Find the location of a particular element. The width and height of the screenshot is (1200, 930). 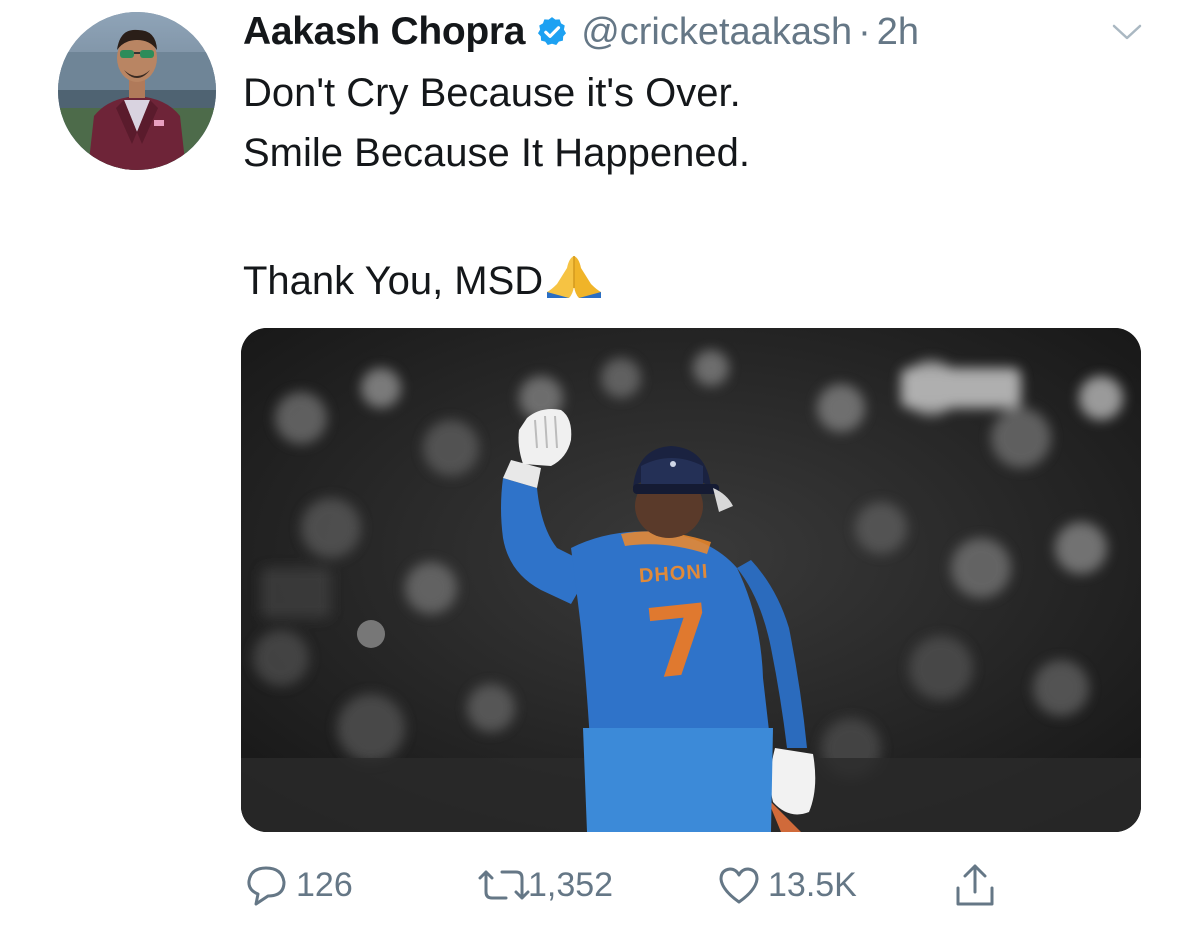

share-icon is located at coordinates (975, 885).